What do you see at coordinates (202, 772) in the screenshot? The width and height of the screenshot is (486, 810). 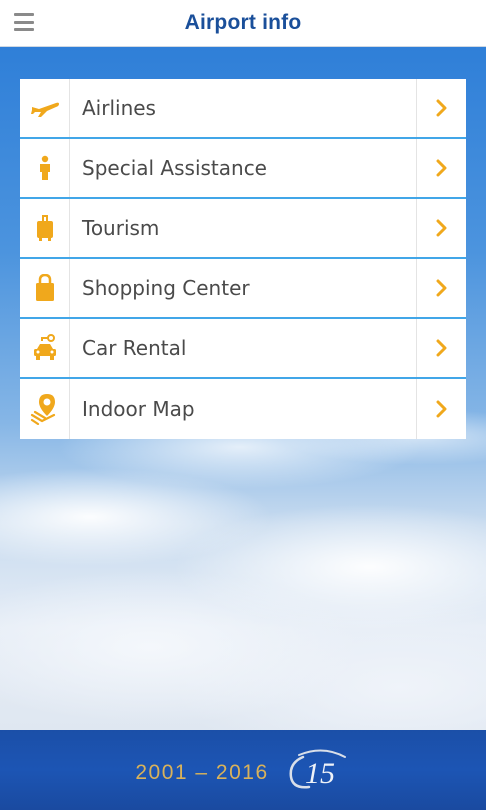 I see `anniversary-years: 2001 – 2016` at bounding box center [202, 772].